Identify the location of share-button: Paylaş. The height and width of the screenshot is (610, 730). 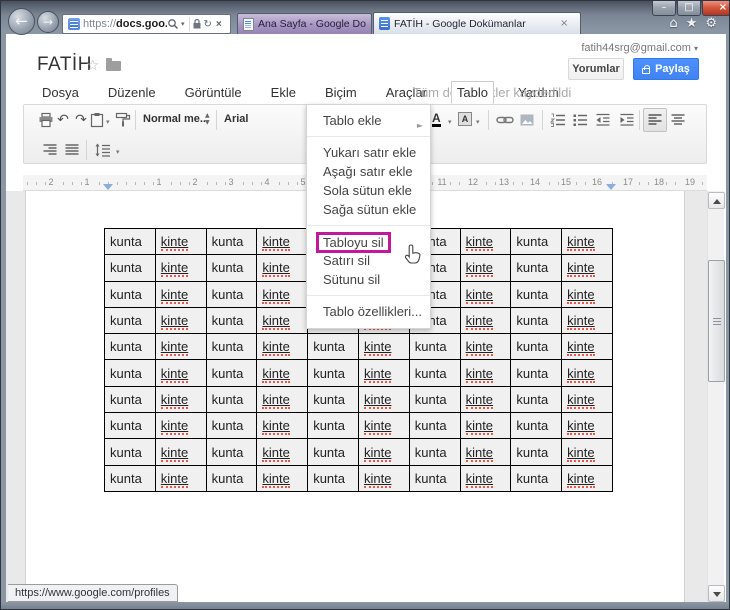
(666, 69).